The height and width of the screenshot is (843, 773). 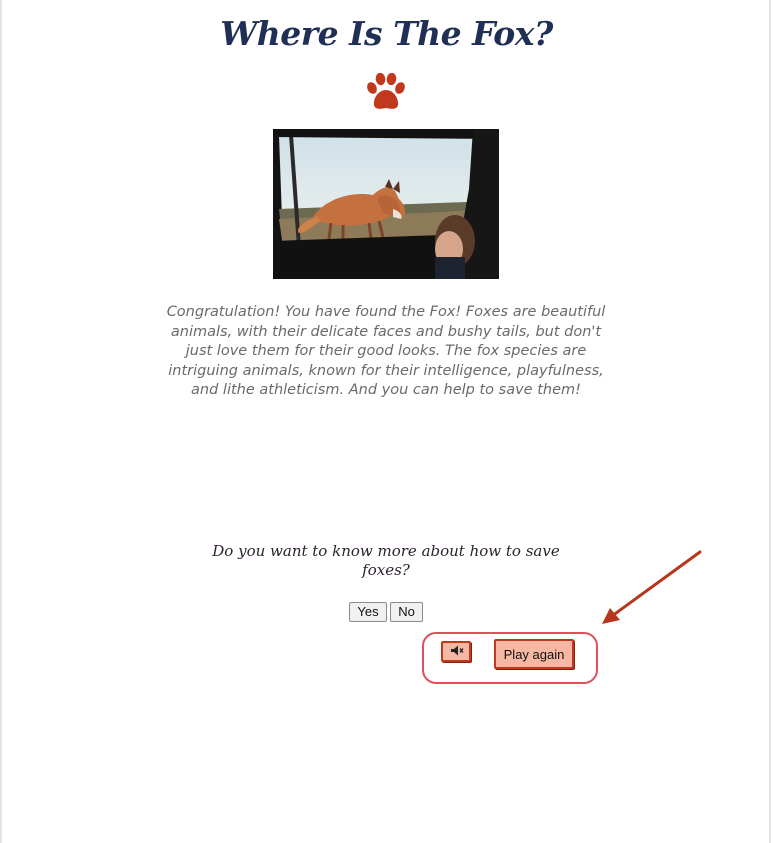 What do you see at coordinates (534, 654) in the screenshot?
I see `play-again-button: Play again` at bounding box center [534, 654].